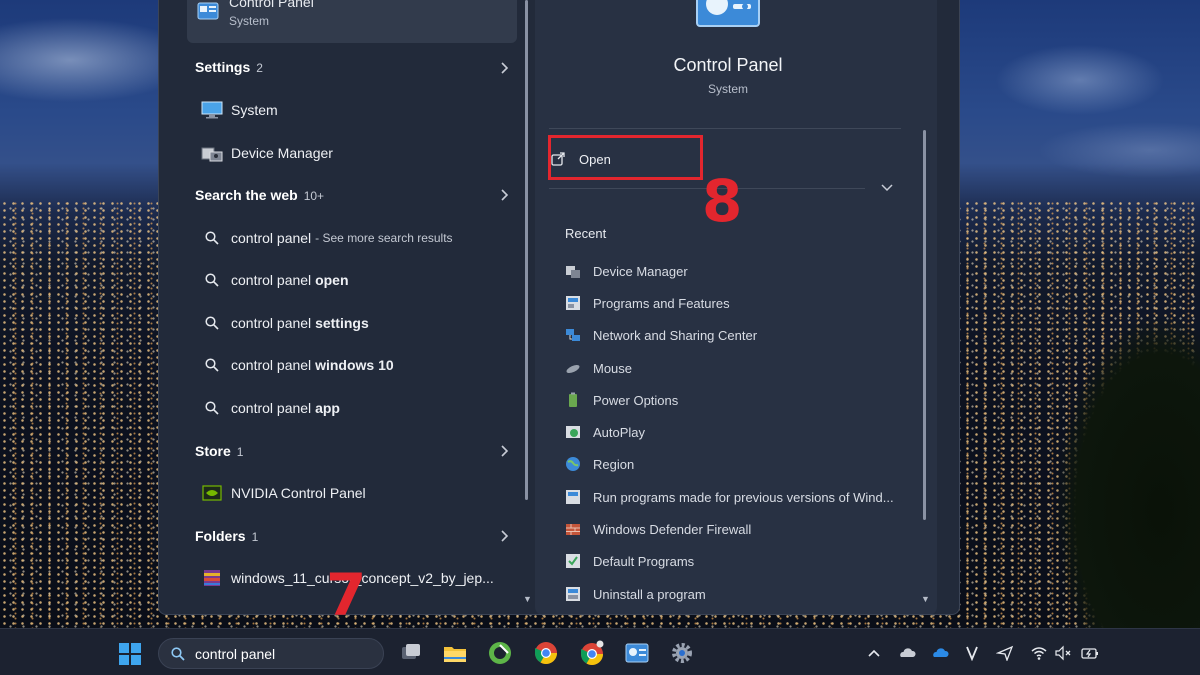 This screenshot has height=675, width=1200. What do you see at coordinates (1090, 653) in the screenshot?
I see `battery-charging-icon` at bounding box center [1090, 653].